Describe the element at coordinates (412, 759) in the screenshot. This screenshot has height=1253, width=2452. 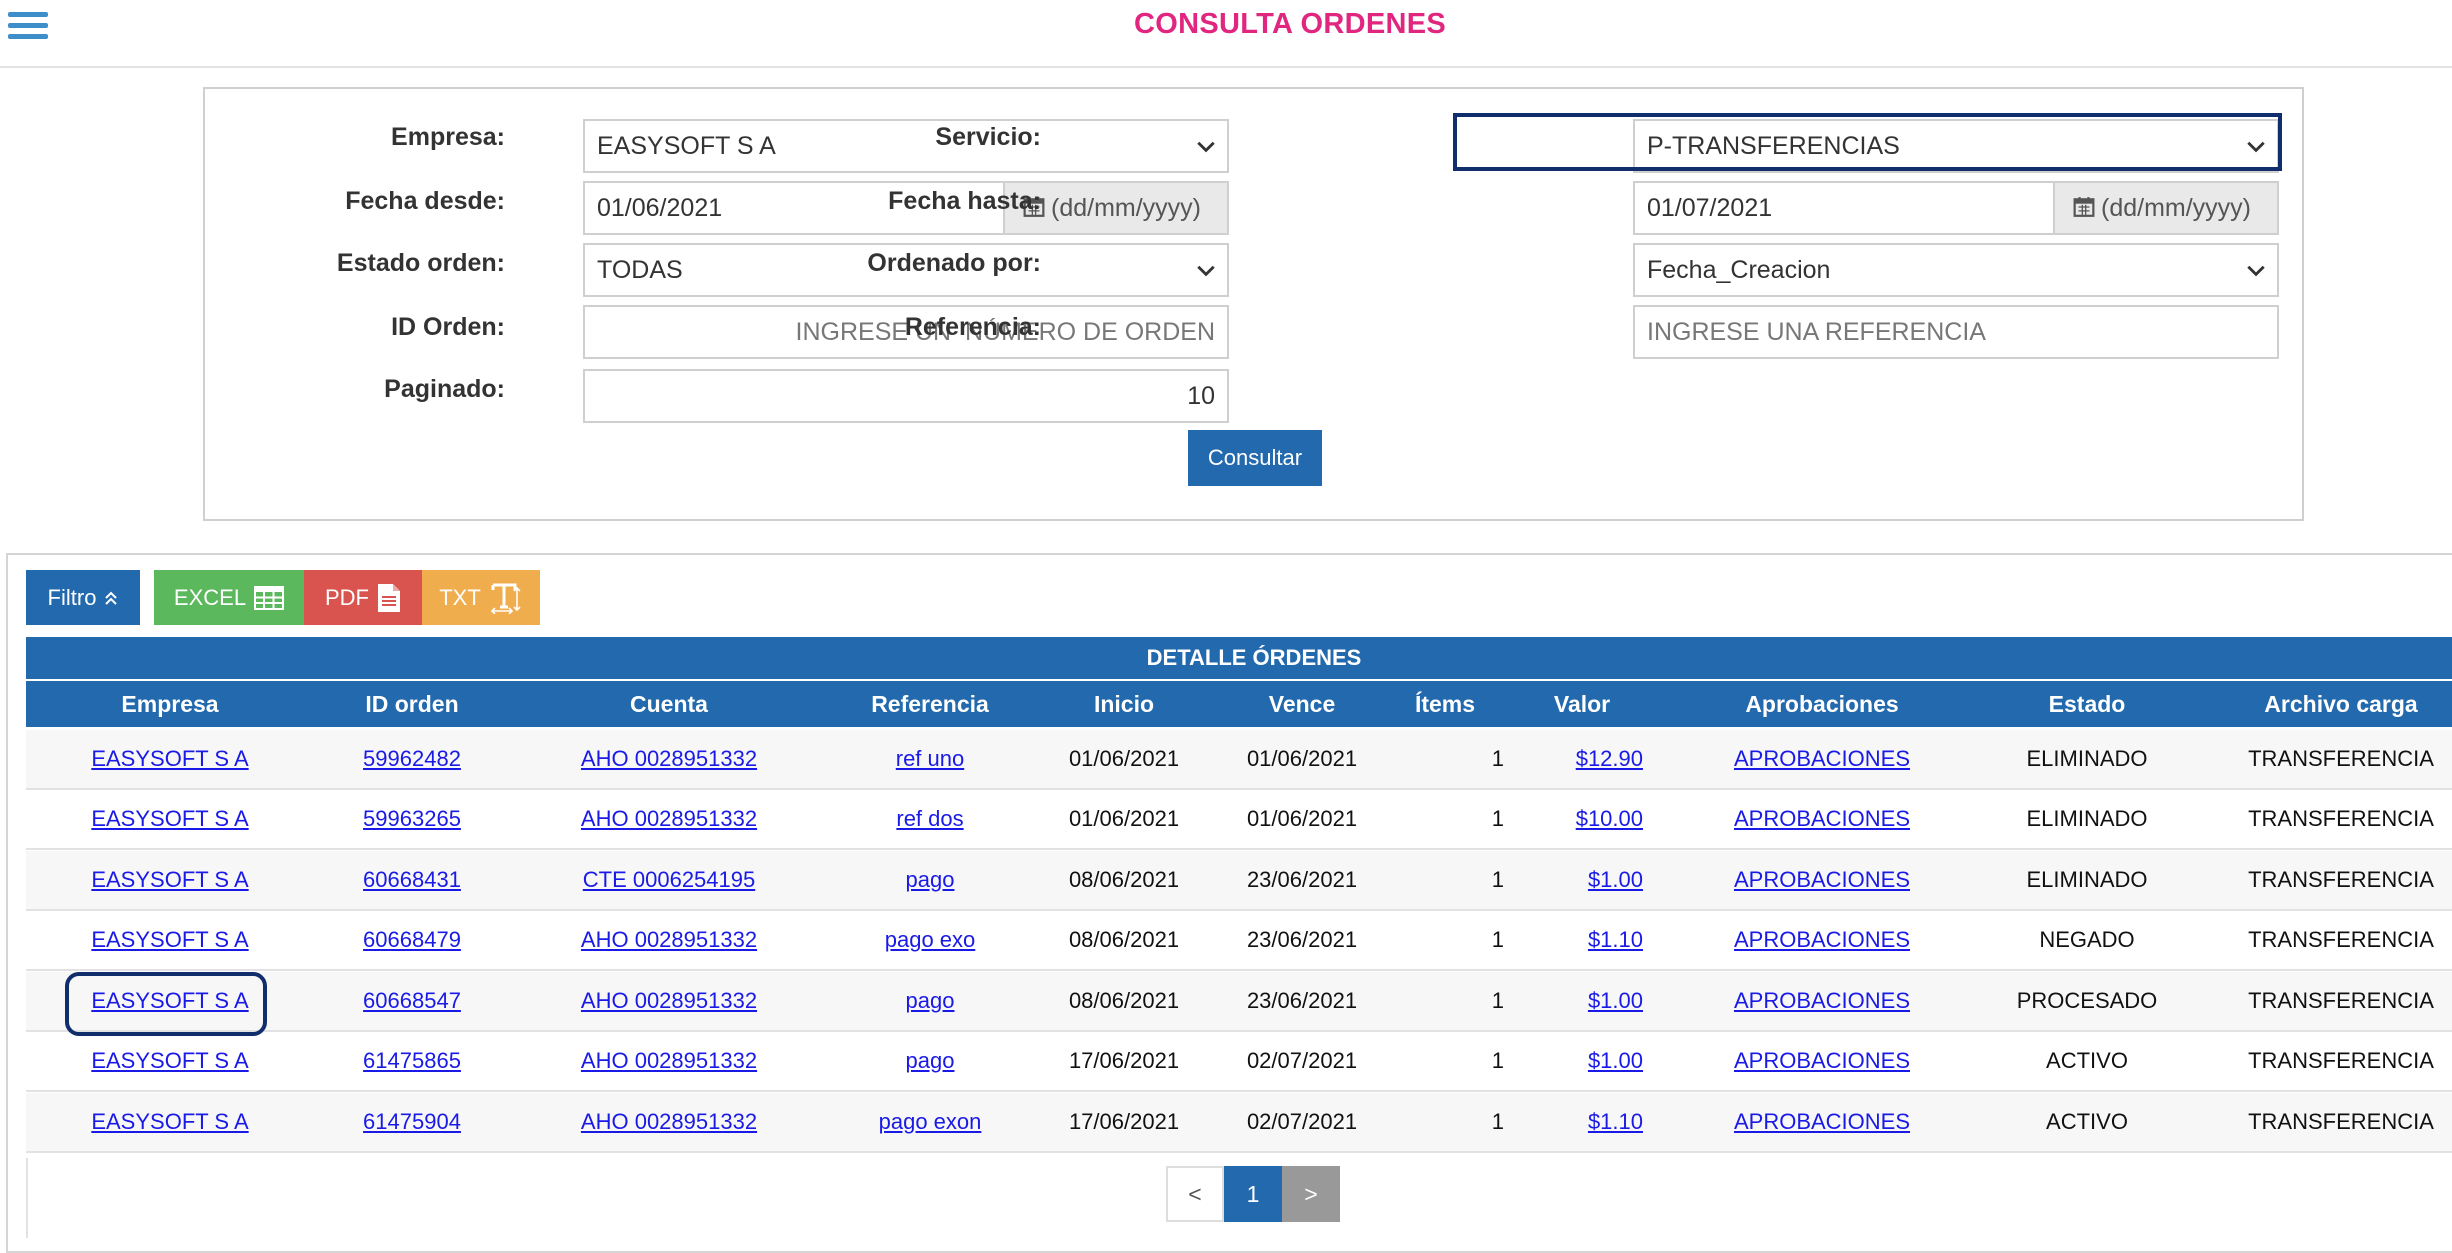
I see `id-orden-link: 59962482` at that location.